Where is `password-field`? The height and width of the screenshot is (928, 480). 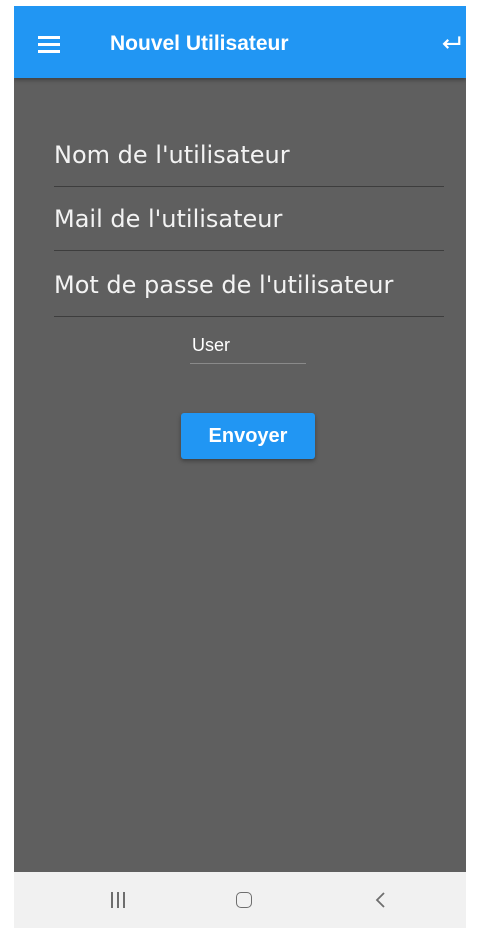
password-field is located at coordinates (249, 285).